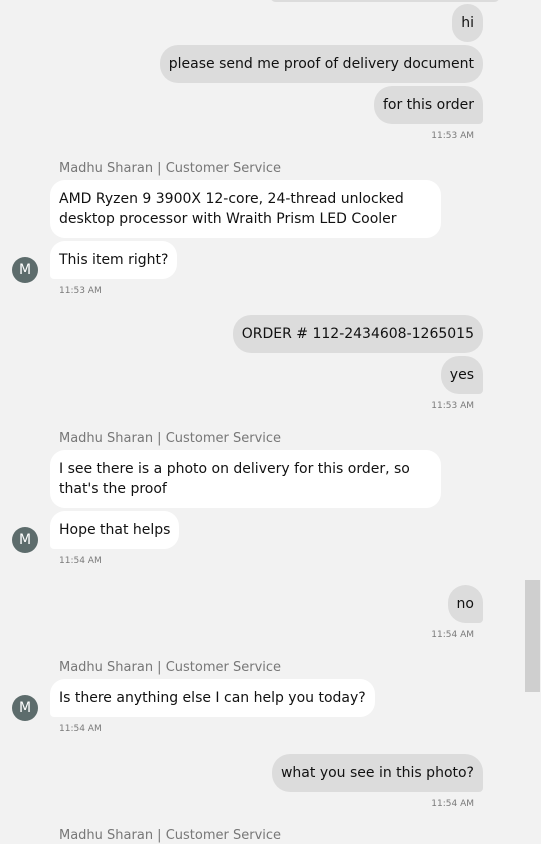 The width and height of the screenshot is (541, 844). Describe the element at coordinates (428, 105) in the screenshot. I see `user-message-bubble: for this order` at that location.